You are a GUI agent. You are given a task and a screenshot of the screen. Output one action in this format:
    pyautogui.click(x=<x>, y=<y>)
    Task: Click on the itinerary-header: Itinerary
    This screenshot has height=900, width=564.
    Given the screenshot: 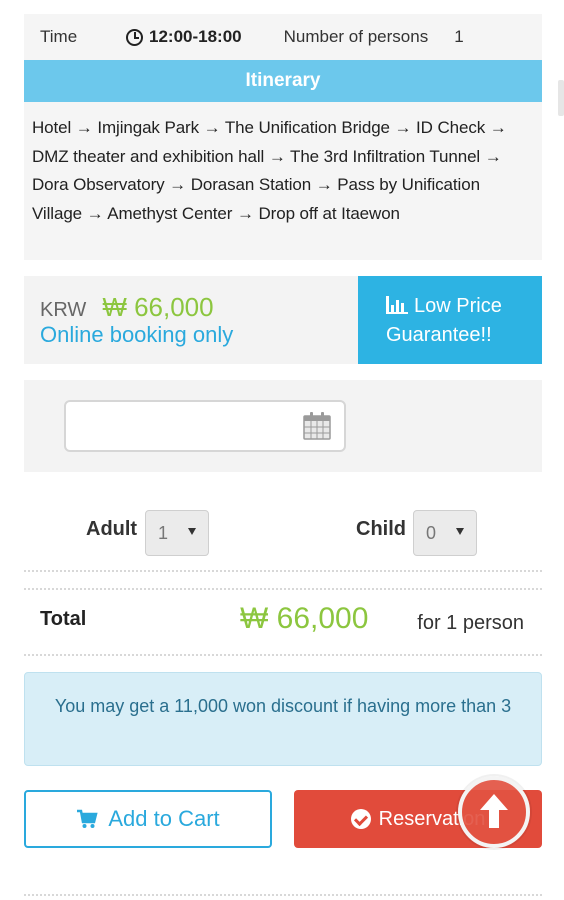 What is the action you would take?
    pyautogui.click(x=283, y=81)
    